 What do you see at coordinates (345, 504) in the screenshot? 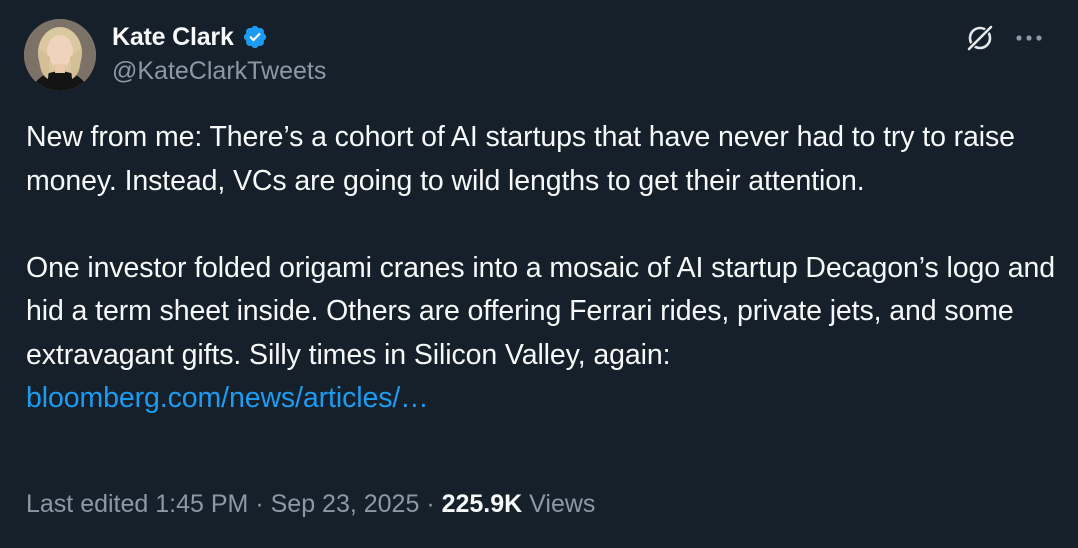
I see `post-date: Sep 23, 2025` at bounding box center [345, 504].